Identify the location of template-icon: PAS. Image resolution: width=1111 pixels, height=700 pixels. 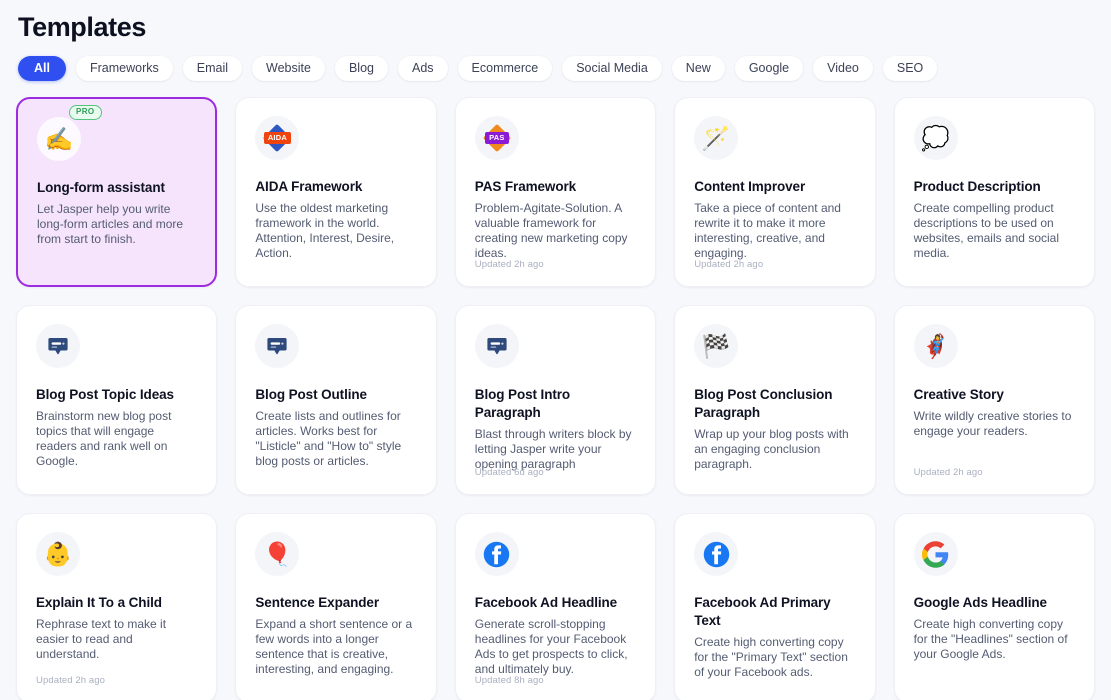
(496, 138).